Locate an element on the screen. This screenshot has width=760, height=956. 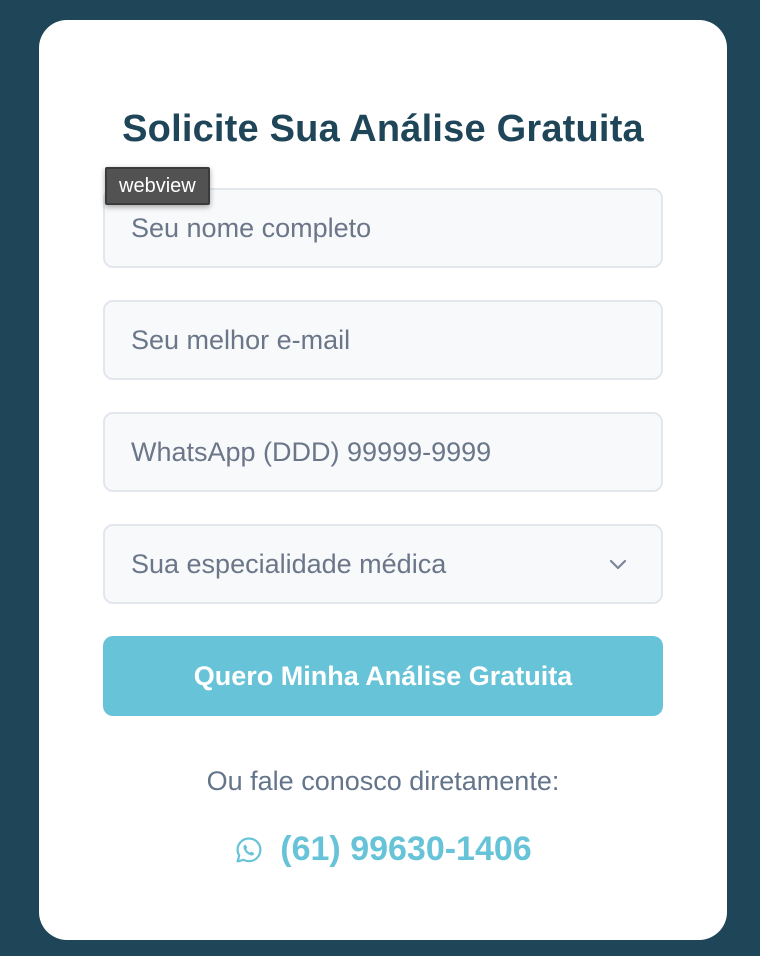
phone-number: (61) 99630-1406 is located at coordinates (406, 849).